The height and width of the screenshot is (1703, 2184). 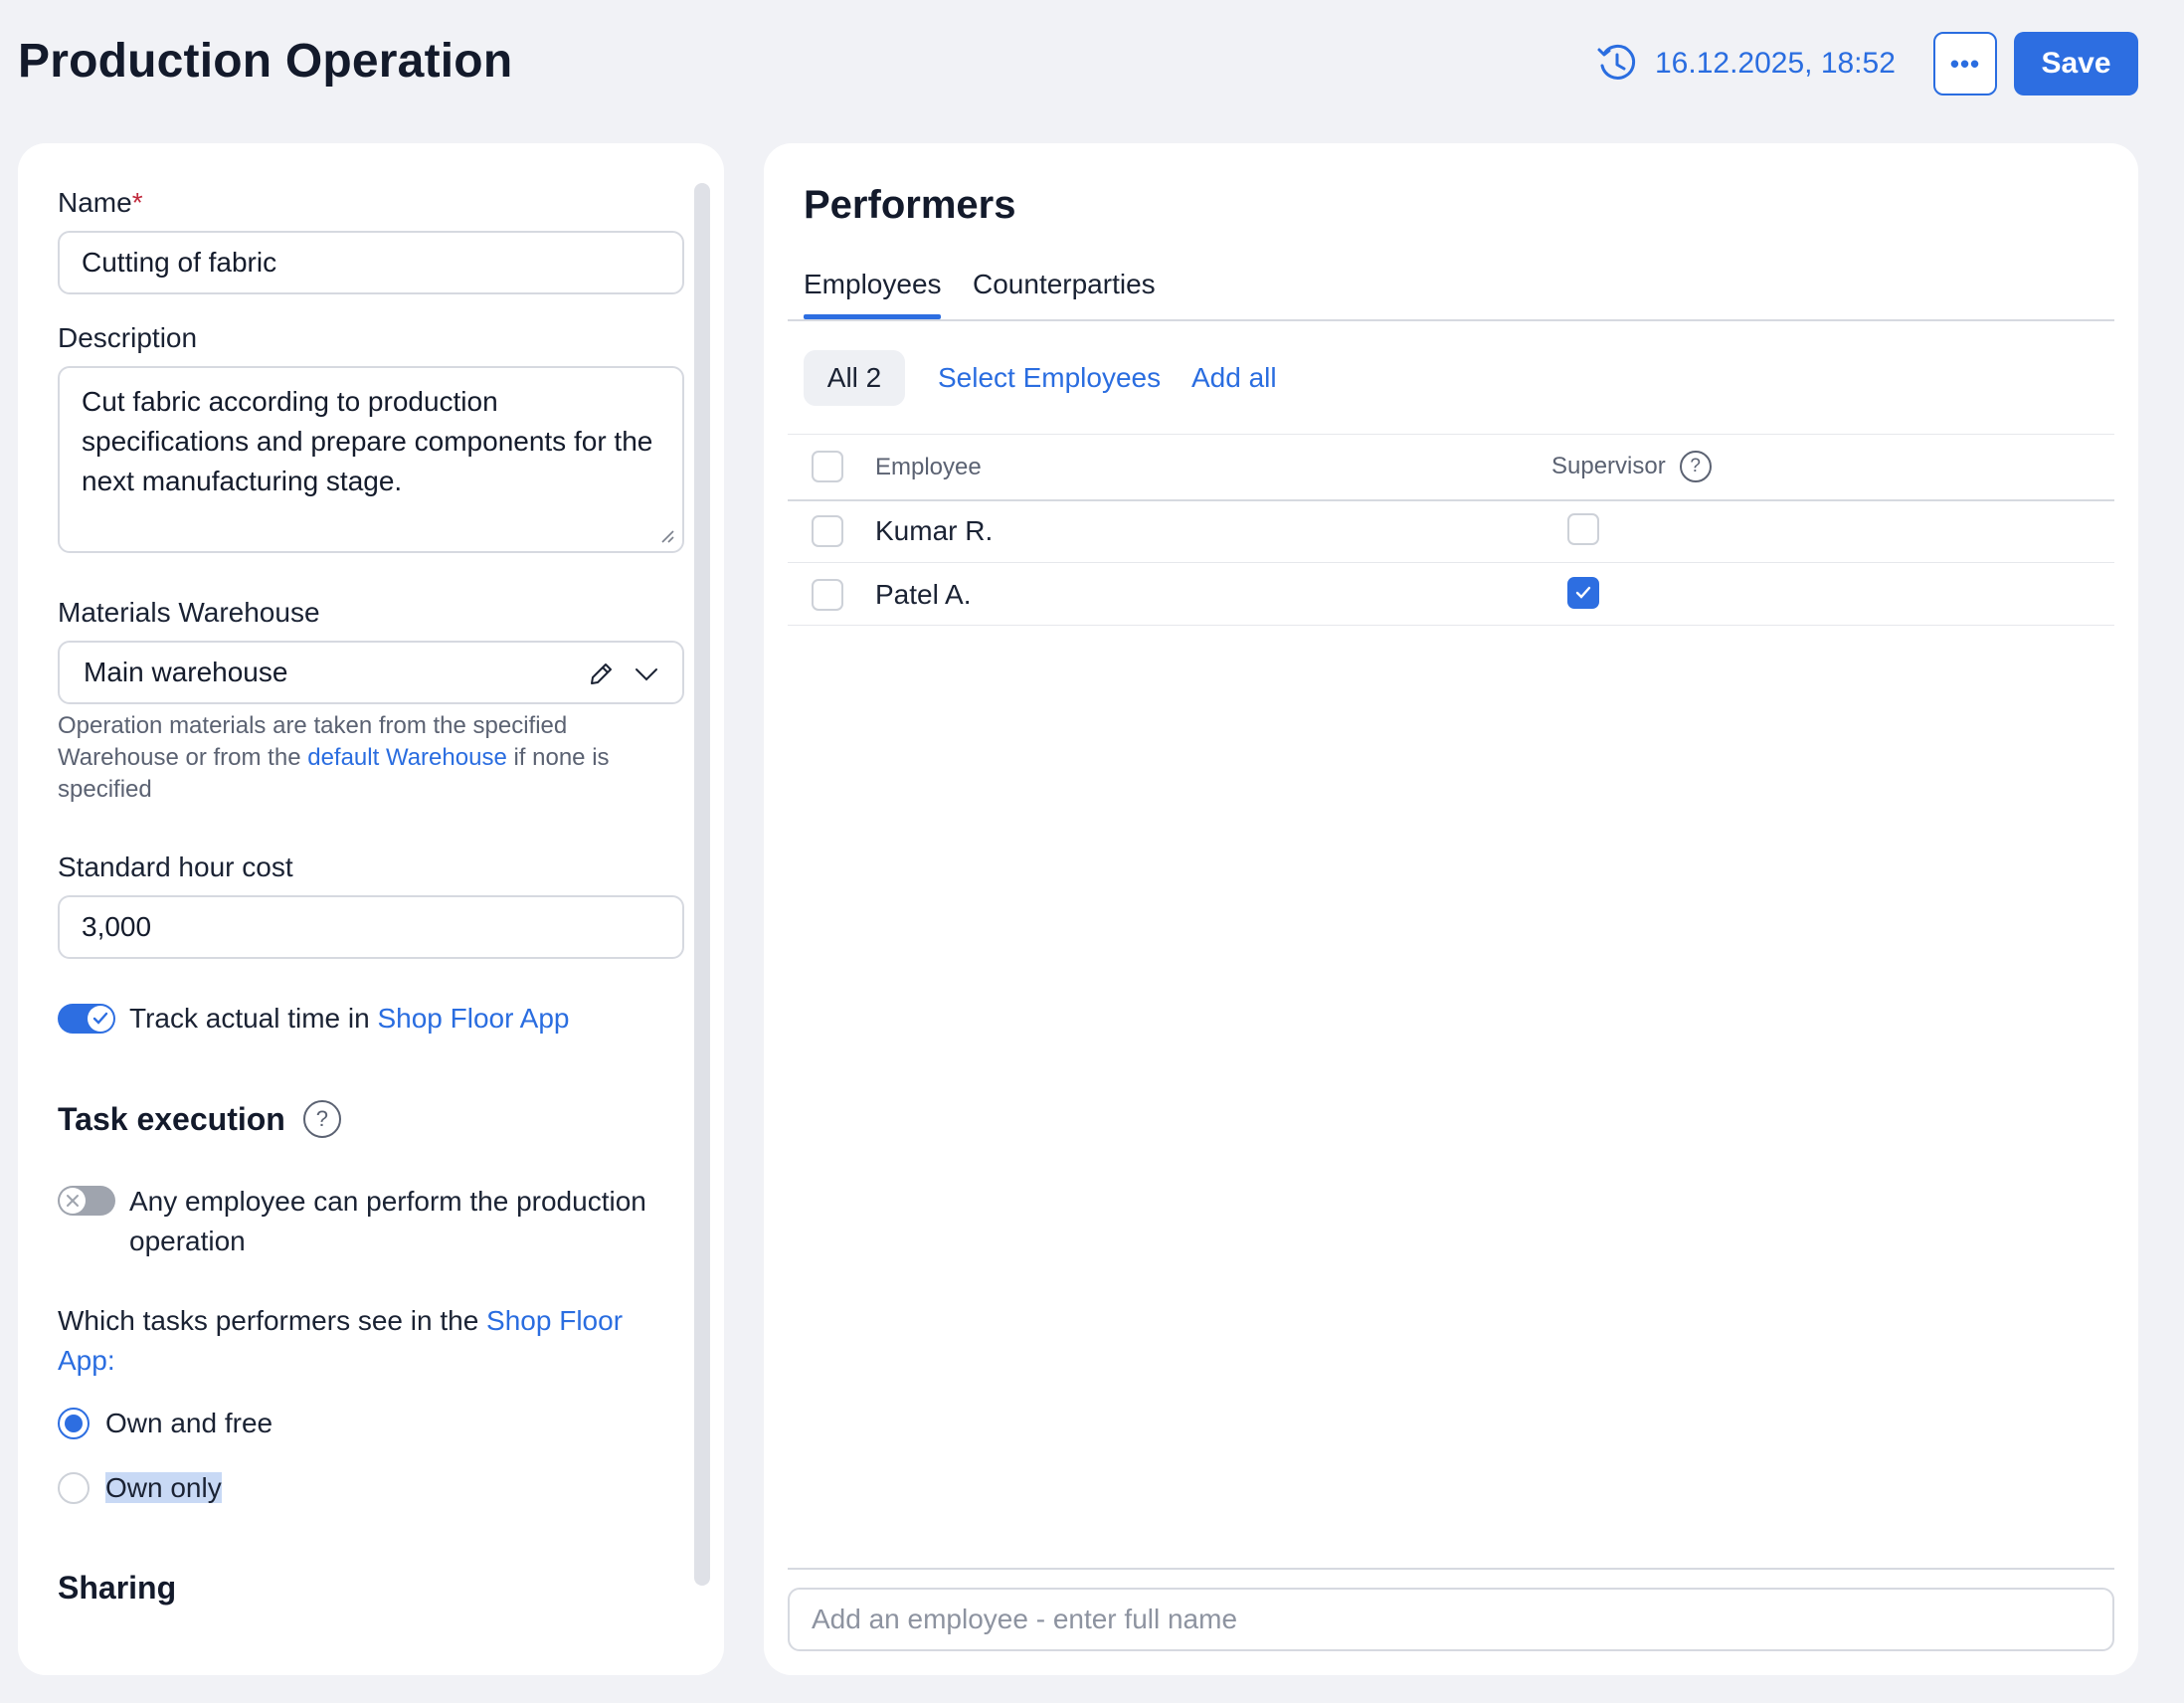 I want to click on resize-grip-icon, so click(x=666, y=535).